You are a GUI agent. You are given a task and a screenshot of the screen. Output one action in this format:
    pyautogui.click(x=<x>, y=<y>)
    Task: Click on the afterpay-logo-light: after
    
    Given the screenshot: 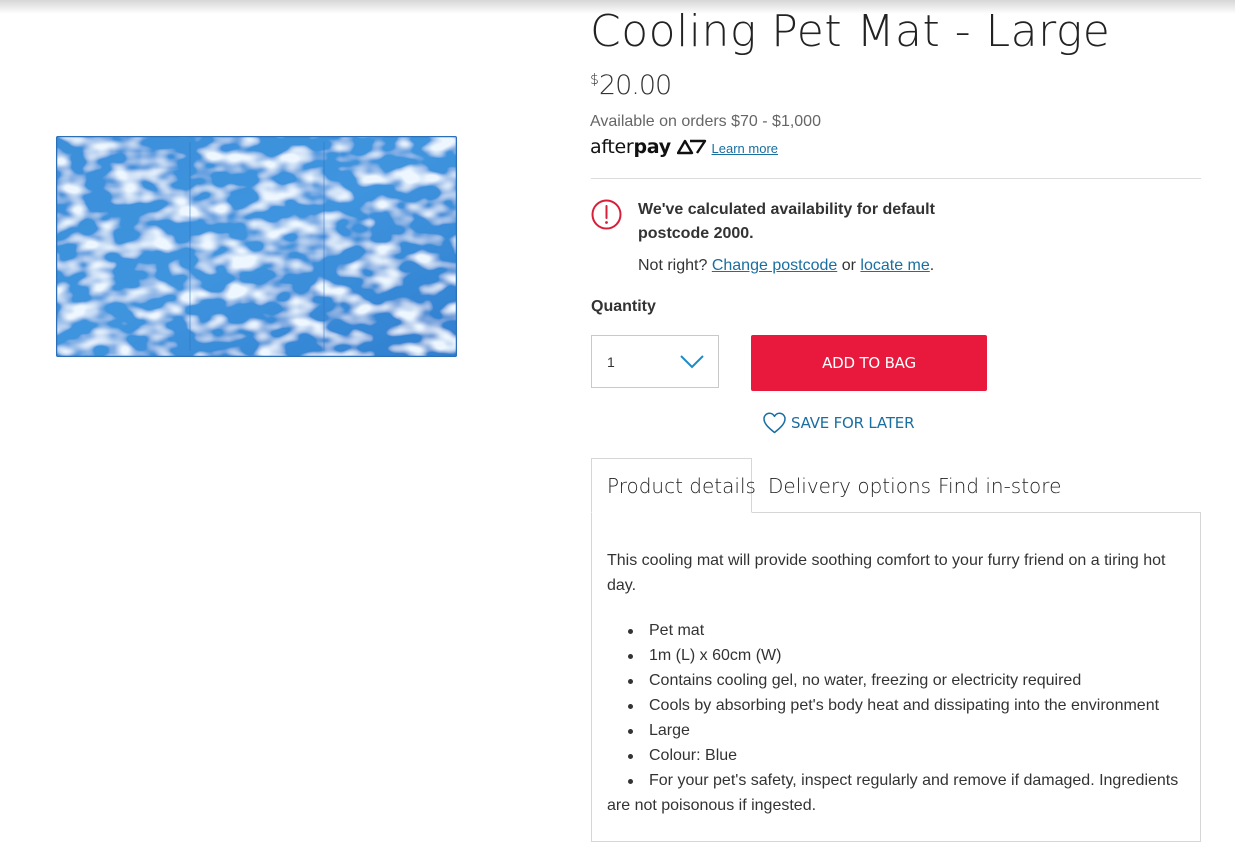 What is the action you would take?
    pyautogui.click(x=612, y=147)
    